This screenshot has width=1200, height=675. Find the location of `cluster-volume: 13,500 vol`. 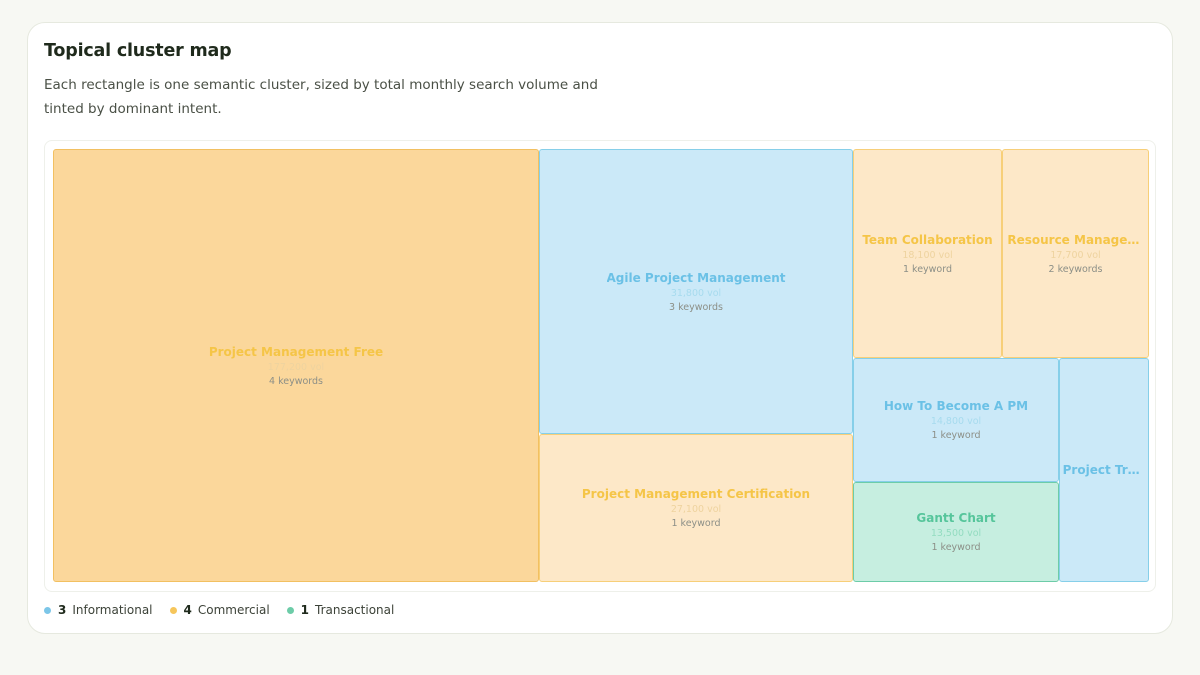

cluster-volume: 13,500 vol is located at coordinates (956, 533).